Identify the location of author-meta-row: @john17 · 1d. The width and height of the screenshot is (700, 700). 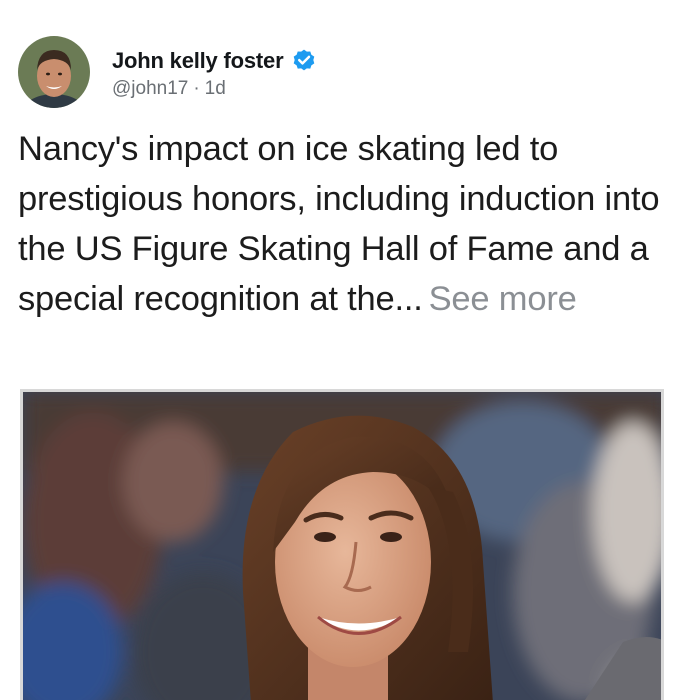
(214, 89).